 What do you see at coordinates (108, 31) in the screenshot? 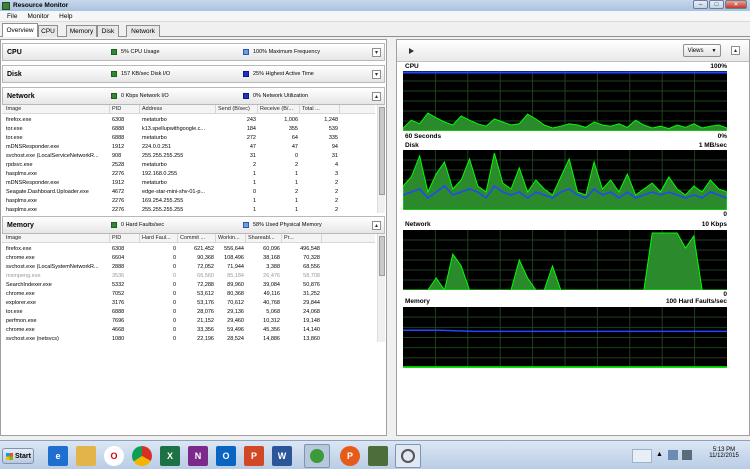
I see `tab-disk: Disk` at bounding box center [108, 31].